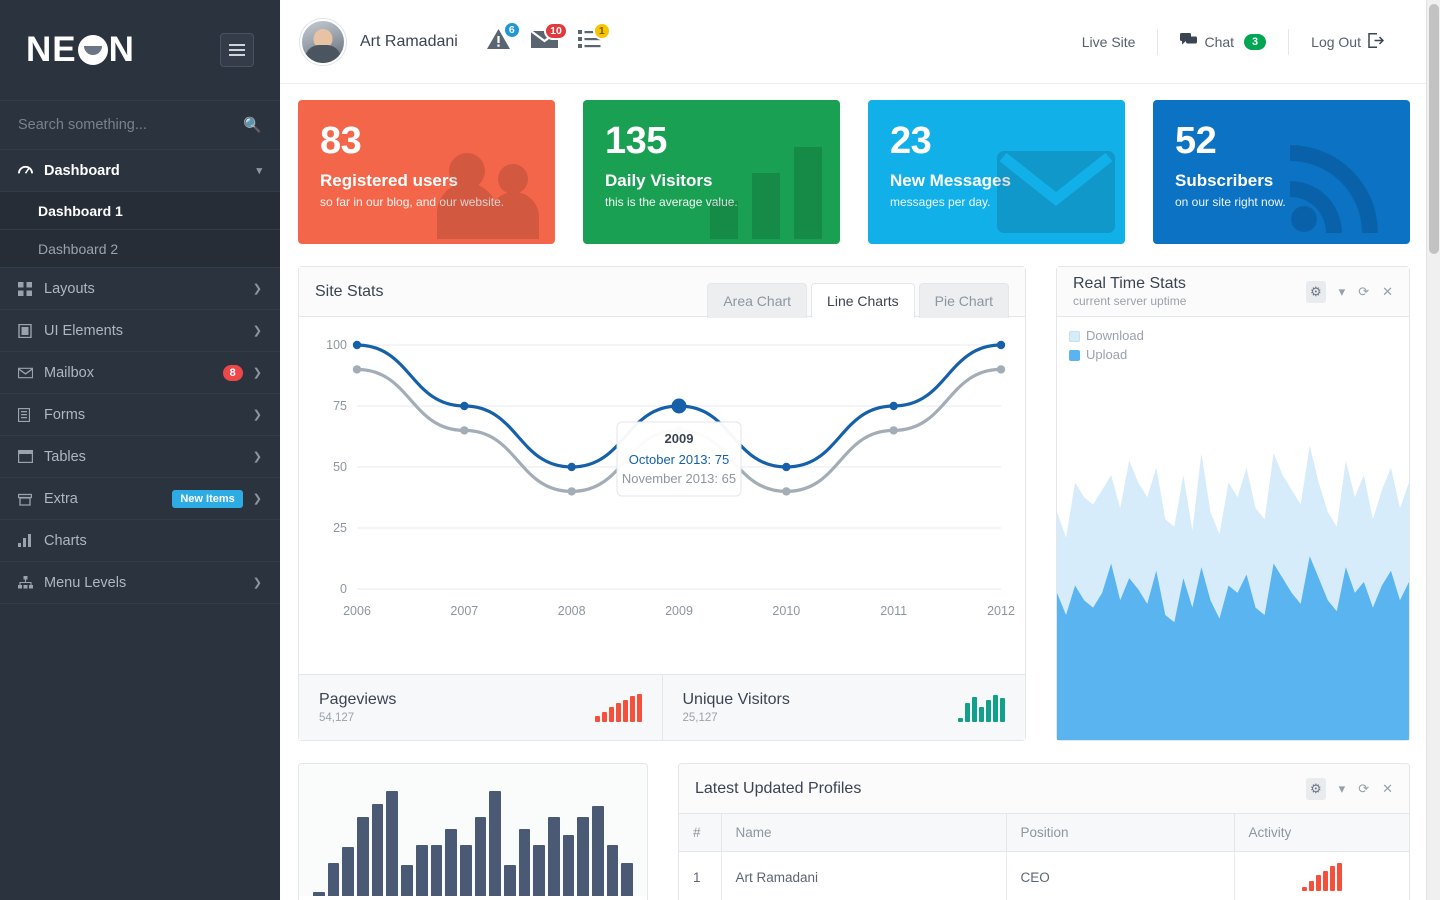 This screenshot has width=1440, height=900. What do you see at coordinates (1044, 789) in the screenshot?
I see `profiles-header: Latest Updated Profiles ⚙ ▾ ⟳ ✕` at bounding box center [1044, 789].